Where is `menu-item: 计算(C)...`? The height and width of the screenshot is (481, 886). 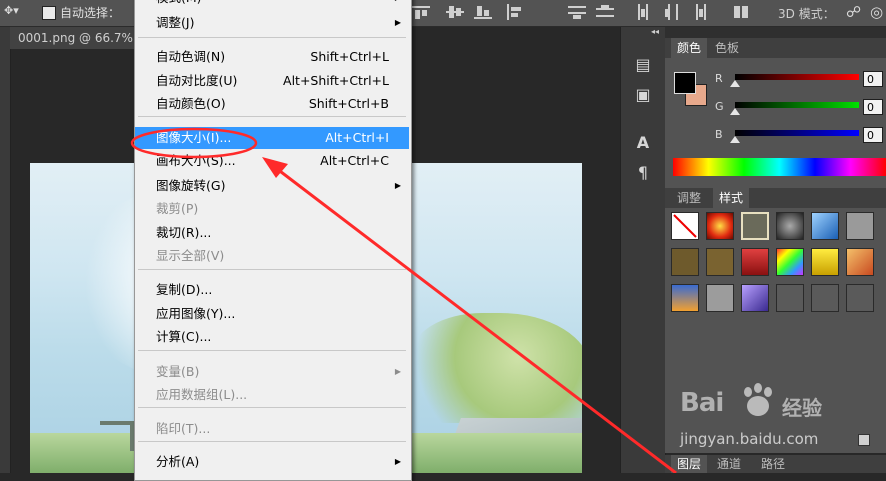
menu-item: 计算(C)... is located at coordinates (272, 337).